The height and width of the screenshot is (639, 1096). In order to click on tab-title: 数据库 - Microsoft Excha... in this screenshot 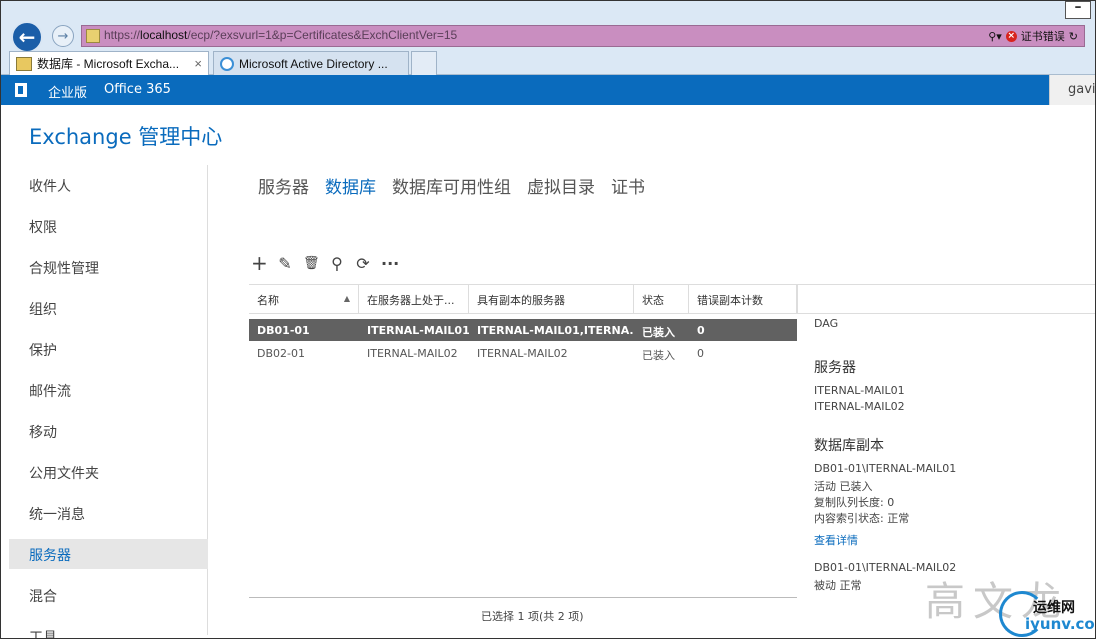, I will do `click(108, 64)`.